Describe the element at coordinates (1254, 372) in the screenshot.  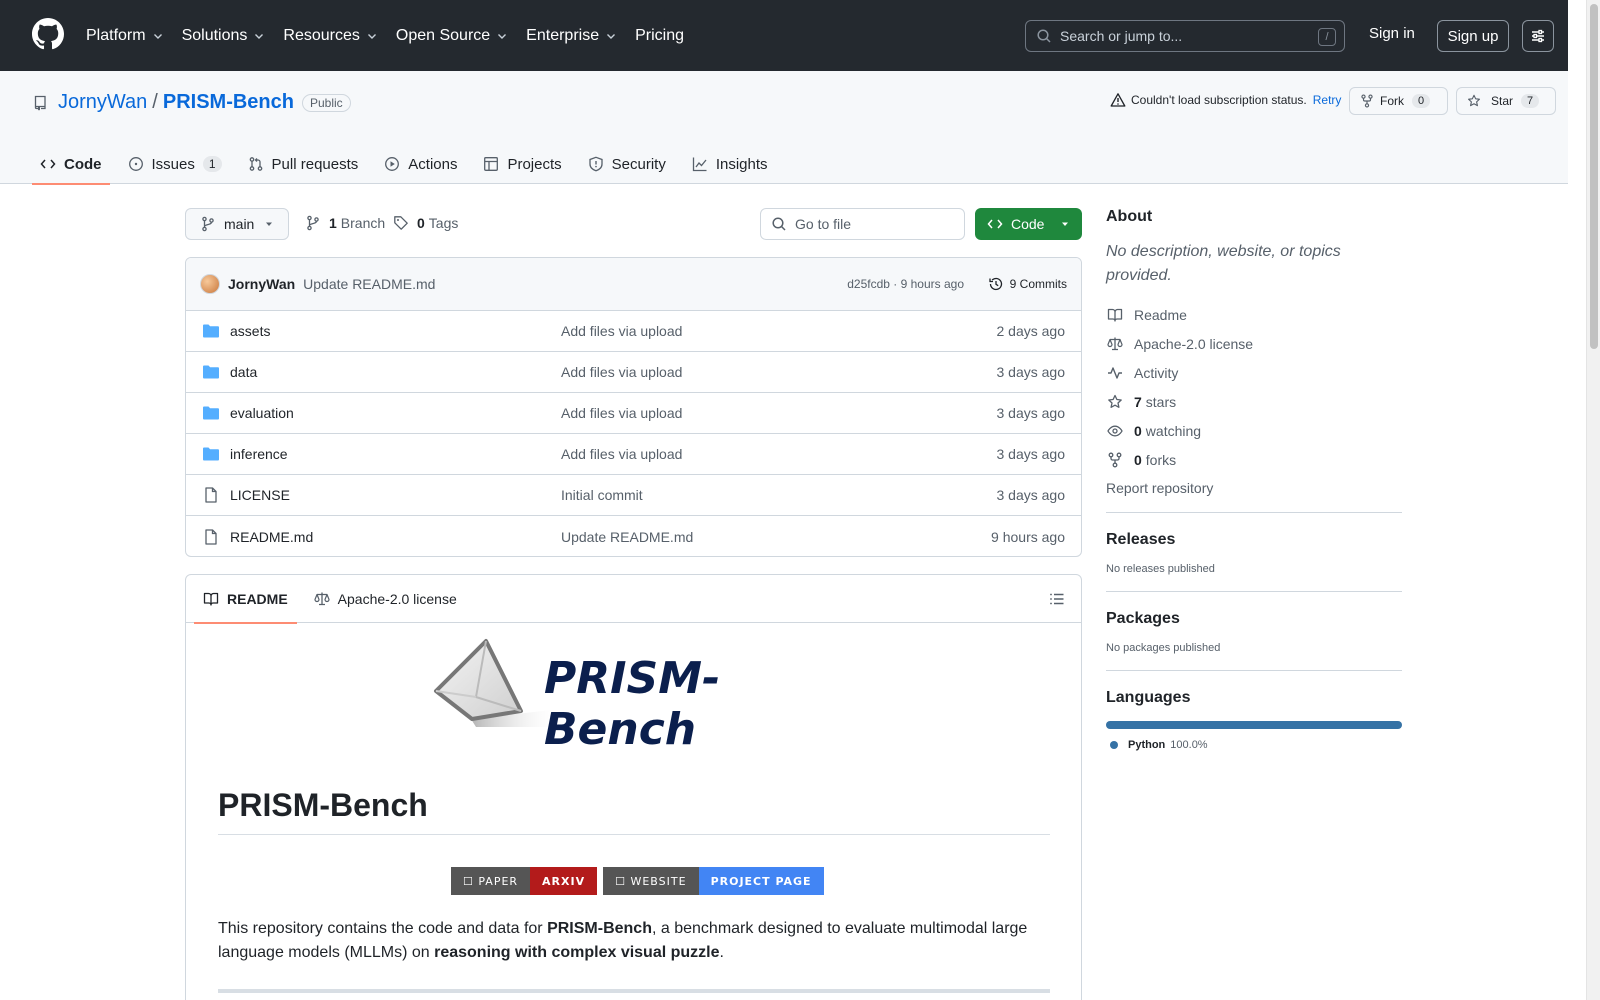
I see `sidebar-activity-link: Activity` at that location.